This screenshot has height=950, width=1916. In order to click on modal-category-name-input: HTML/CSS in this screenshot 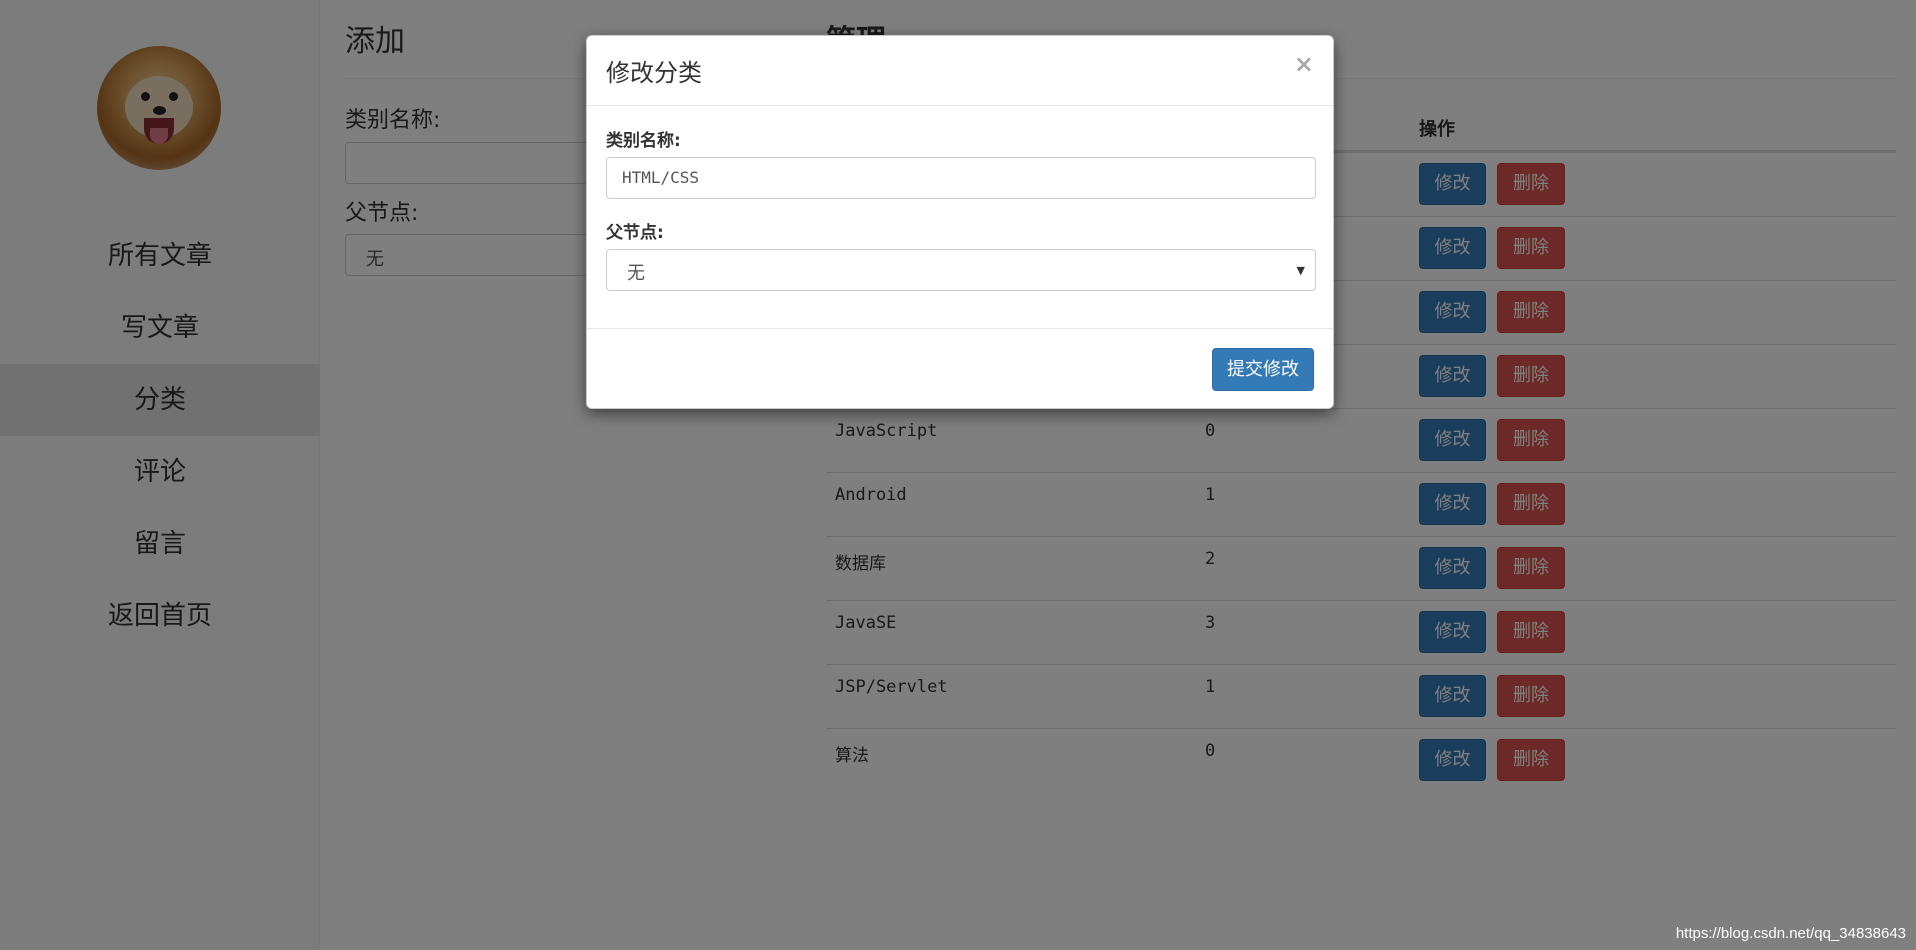, I will do `click(961, 178)`.